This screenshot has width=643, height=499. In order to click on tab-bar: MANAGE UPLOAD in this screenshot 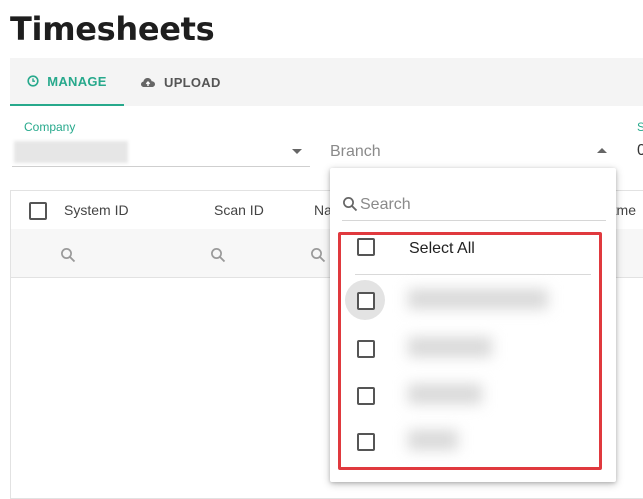, I will do `click(326, 82)`.